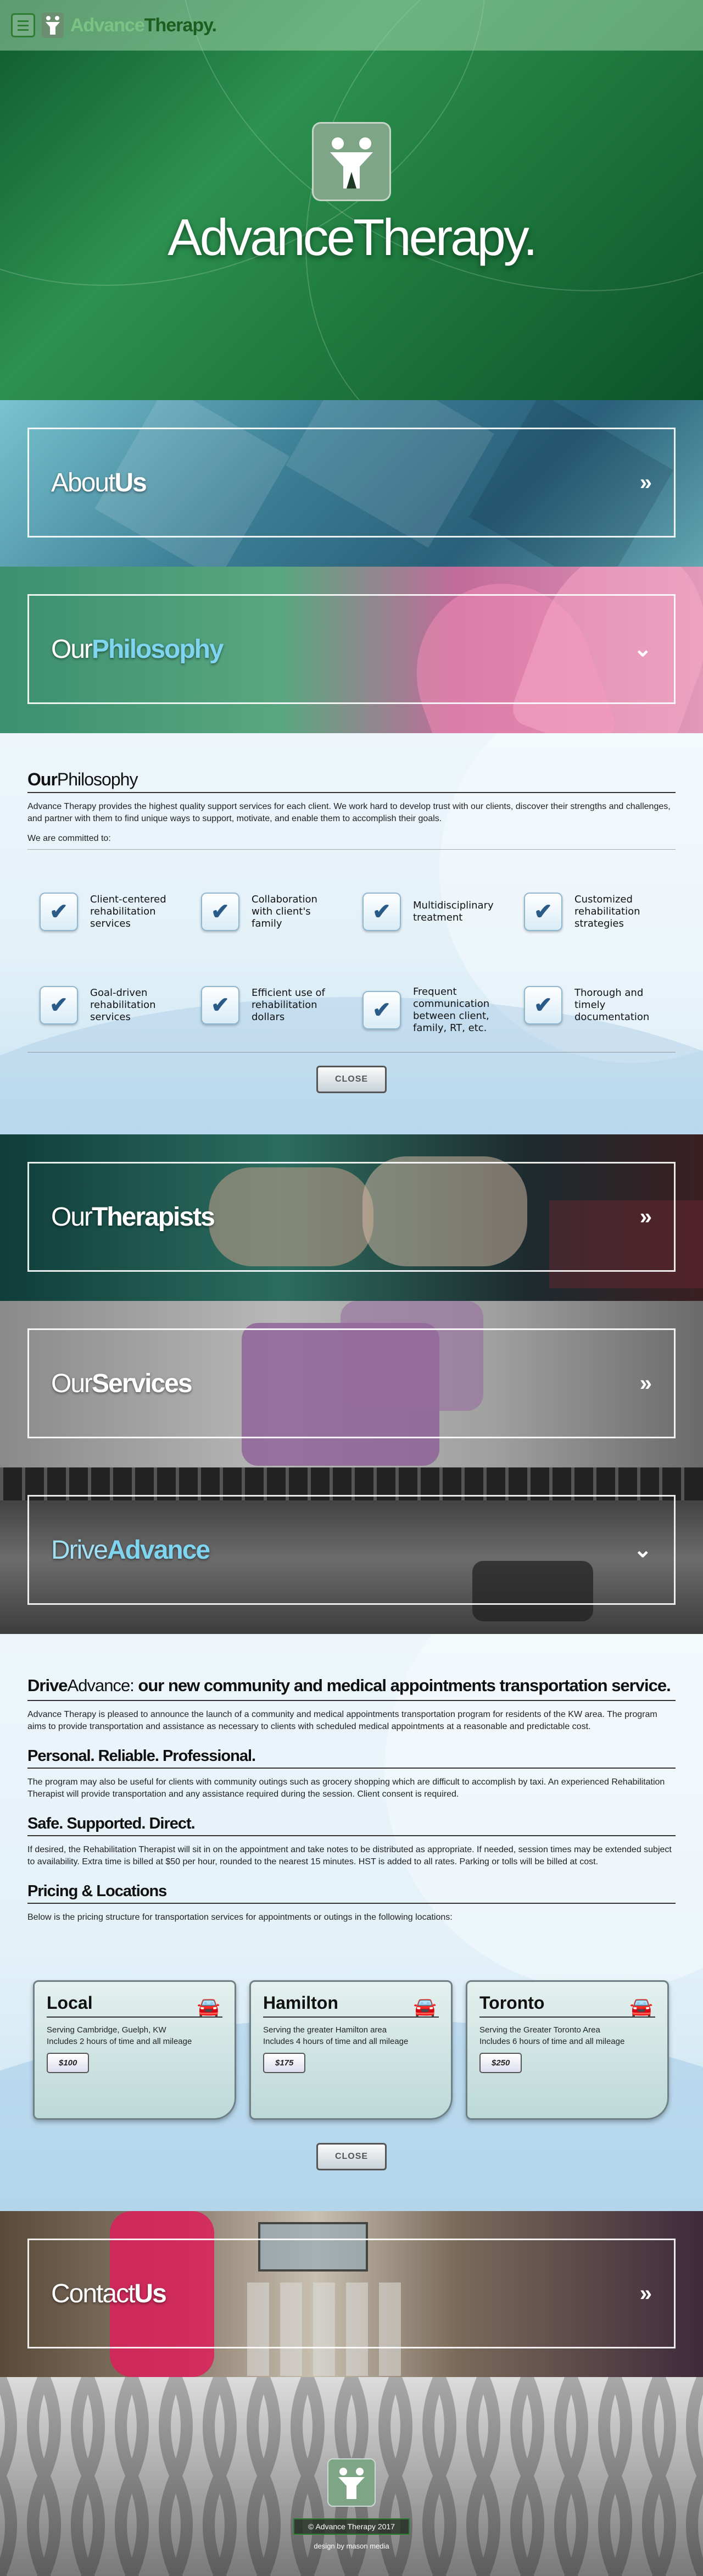 This screenshot has width=703, height=2576. Describe the element at coordinates (351, 1825) in the screenshot. I see `safe-heading: Safe. Supported. Direct.` at that location.